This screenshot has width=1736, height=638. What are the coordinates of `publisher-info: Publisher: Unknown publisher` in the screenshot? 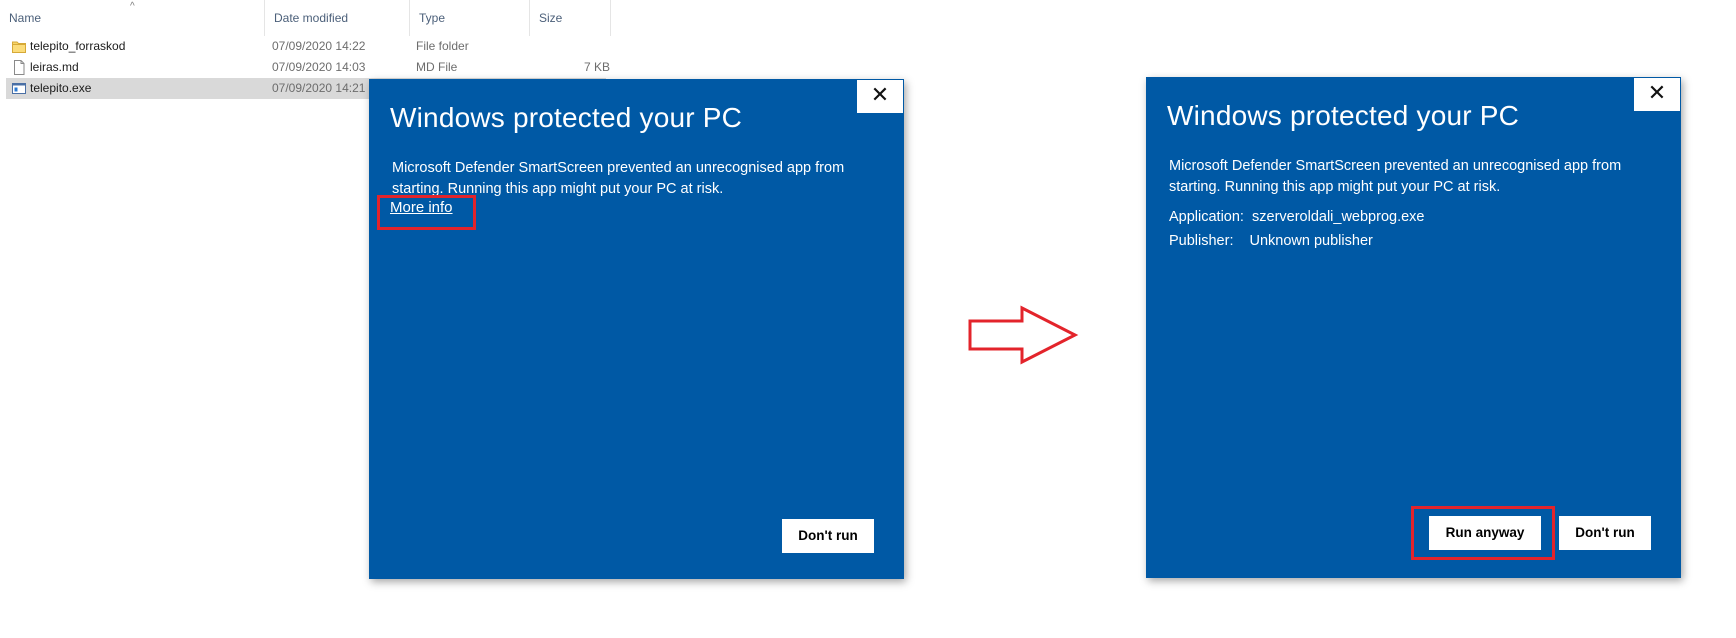 It's located at (1271, 241).